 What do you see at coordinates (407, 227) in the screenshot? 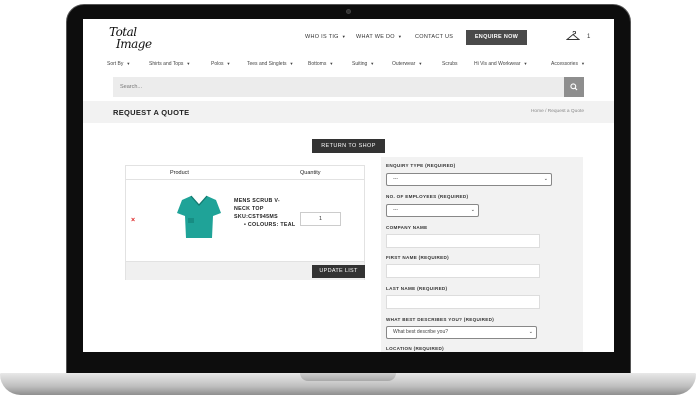
I see `company-label: COMPANY NAME` at bounding box center [407, 227].